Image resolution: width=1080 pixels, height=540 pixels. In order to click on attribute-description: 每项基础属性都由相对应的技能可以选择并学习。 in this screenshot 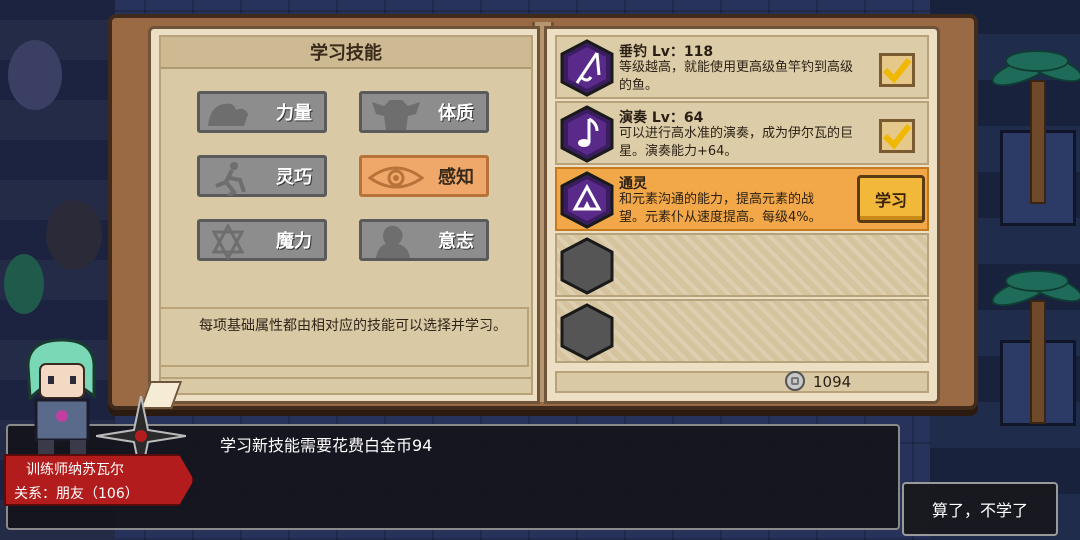, I will do `click(344, 337)`.